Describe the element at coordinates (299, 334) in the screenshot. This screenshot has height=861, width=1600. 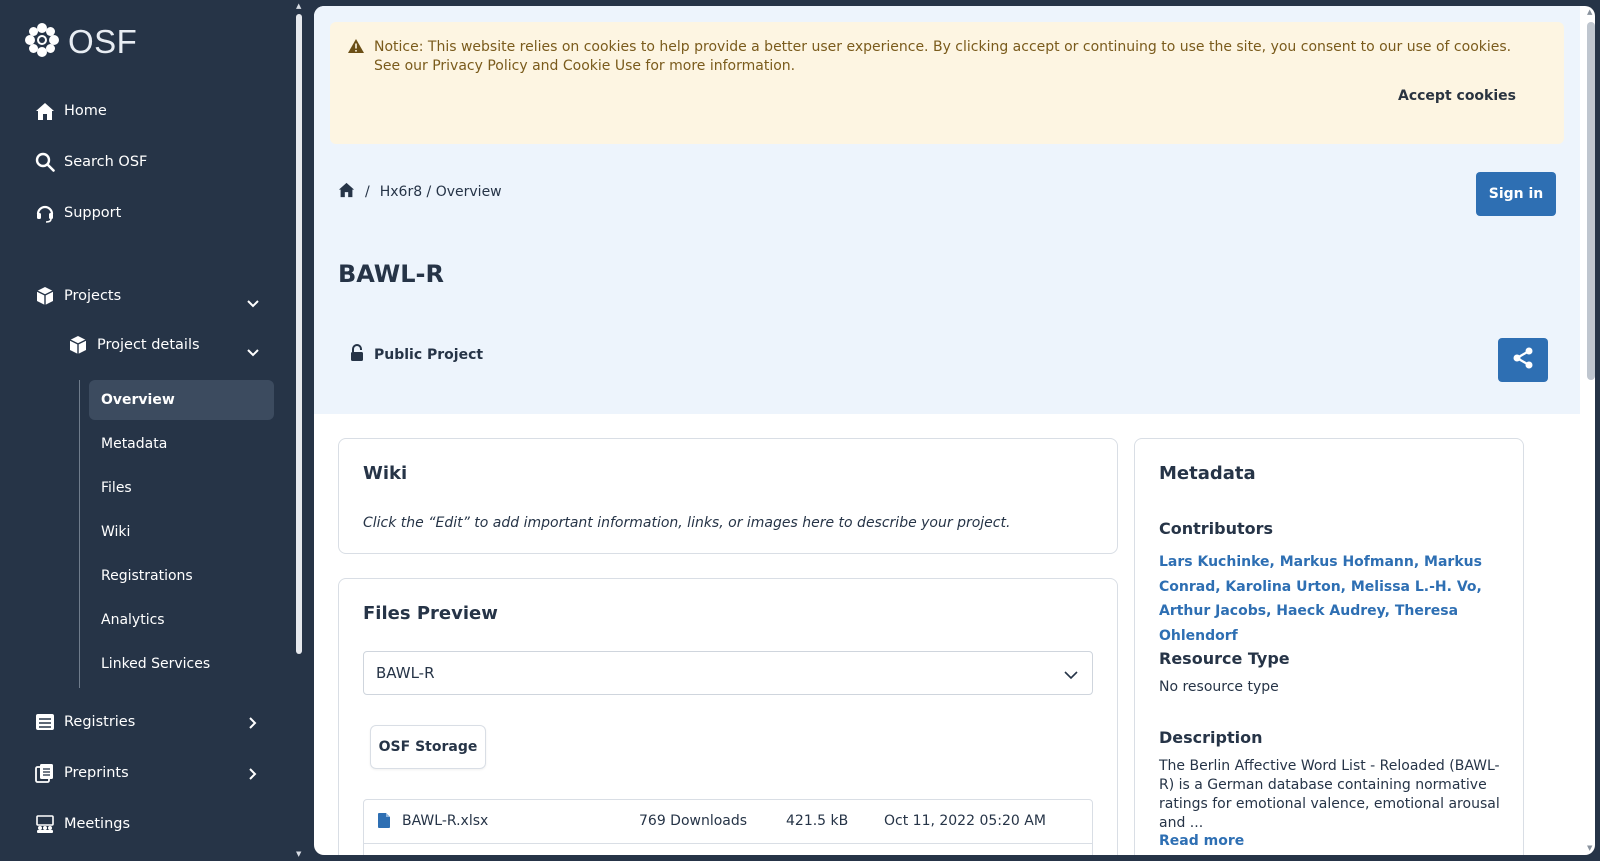
I see `sidebar-scrollbar-thumb` at that location.